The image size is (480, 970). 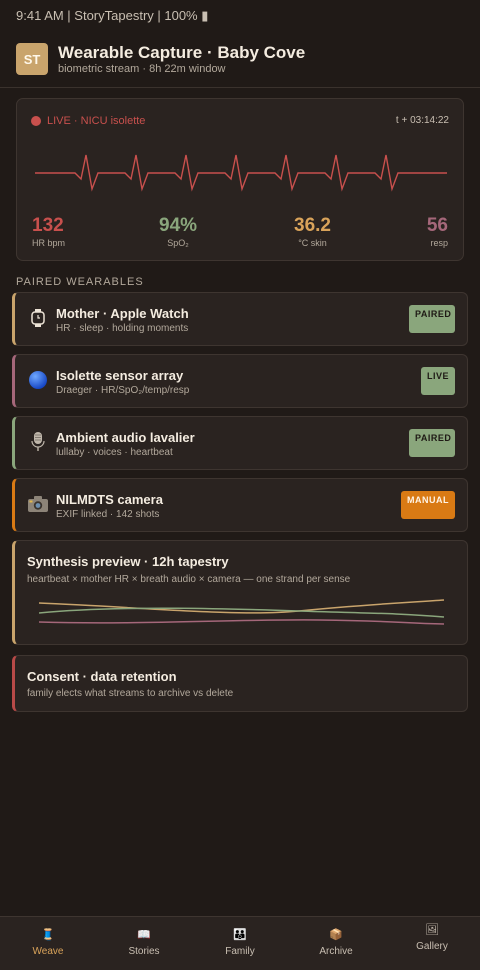 What do you see at coordinates (432, 930) in the screenshot?
I see `picture-icon: 🖼` at bounding box center [432, 930].